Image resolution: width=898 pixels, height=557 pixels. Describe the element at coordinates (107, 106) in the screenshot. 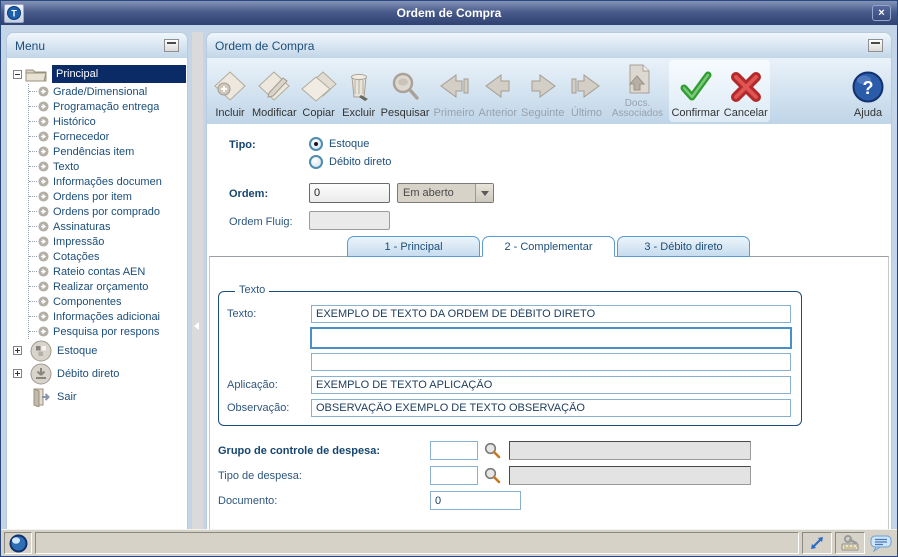

I see `menu-item-programacao-entrega: Programação entrega` at that location.